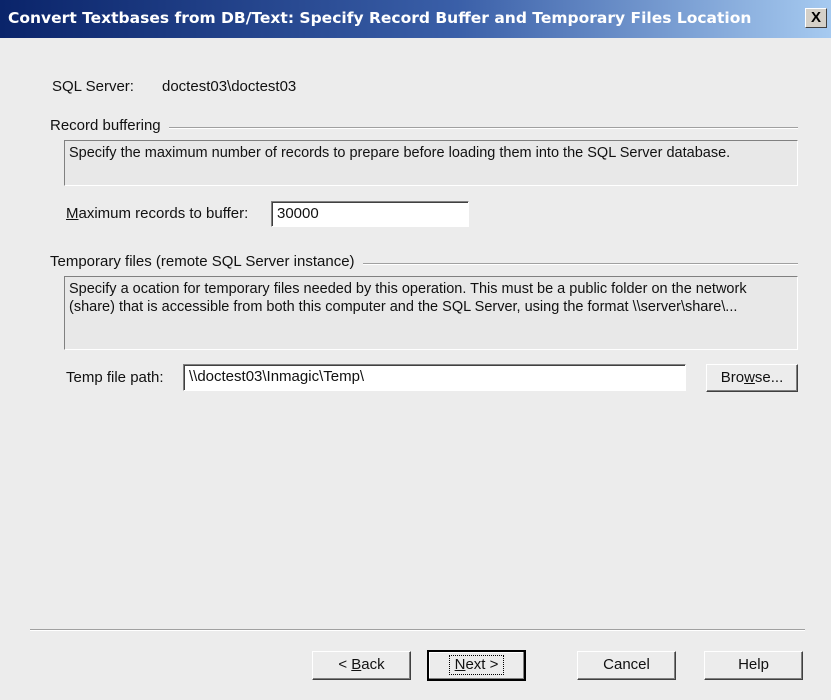  What do you see at coordinates (93, 86) in the screenshot?
I see `sql-server-label: SQL Server:` at bounding box center [93, 86].